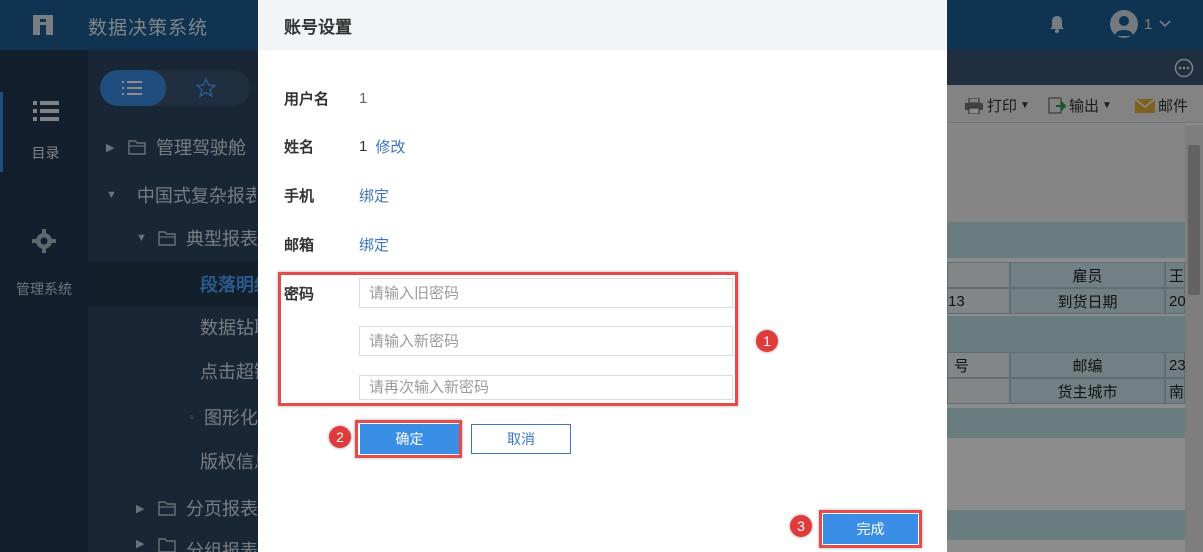  Describe the element at coordinates (336, 244) in the screenshot. I see `email-row: 邮箱 绑定` at that location.